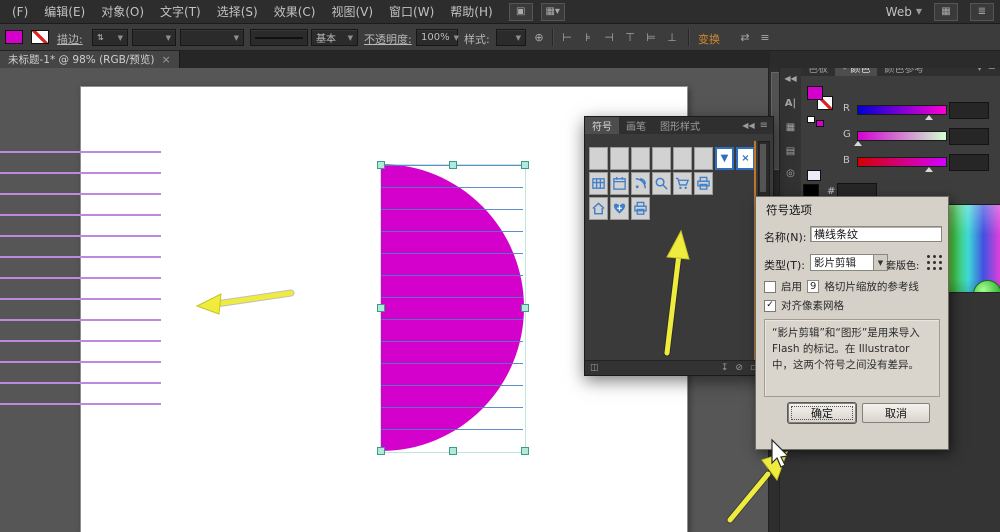 This screenshot has width=1000, height=532. I want to click on menu-item-window: 窗口(W), so click(411, 11).